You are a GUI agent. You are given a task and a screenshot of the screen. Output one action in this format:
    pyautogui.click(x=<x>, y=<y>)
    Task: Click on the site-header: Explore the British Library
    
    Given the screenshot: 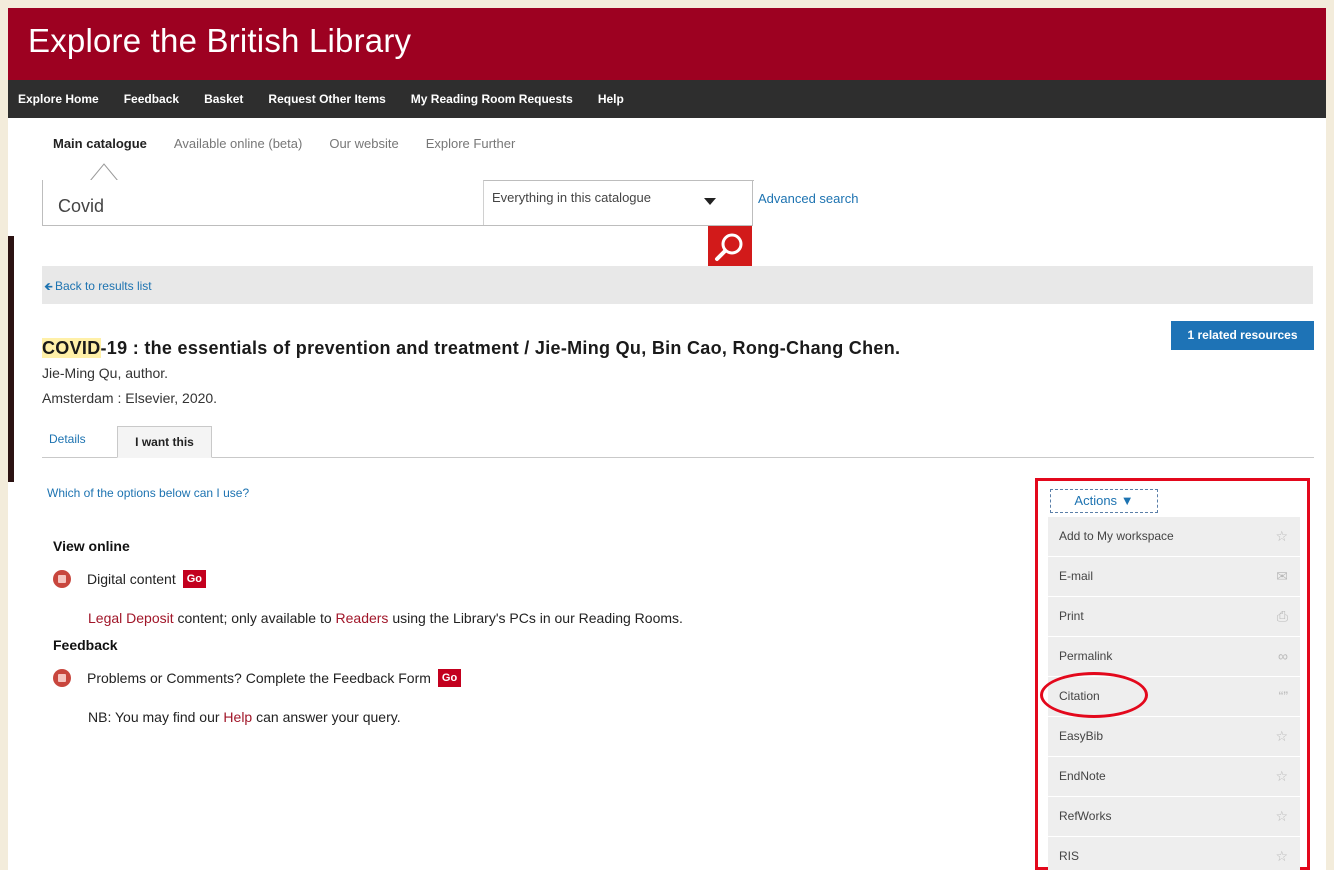 What is the action you would take?
    pyautogui.click(x=667, y=44)
    